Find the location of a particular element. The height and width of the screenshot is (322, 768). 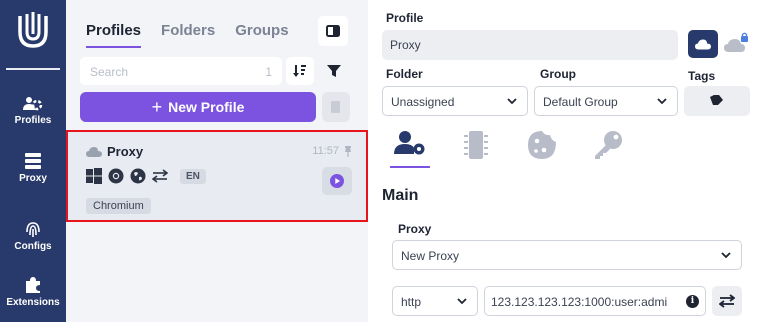

tab-profiles: Profiles is located at coordinates (114, 35).